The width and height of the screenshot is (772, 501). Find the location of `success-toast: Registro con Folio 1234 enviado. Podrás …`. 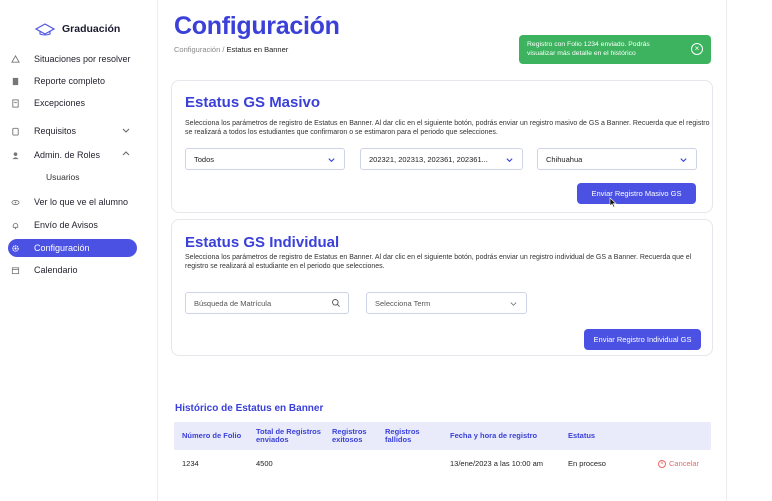

success-toast: Registro con Folio 1234 enviado. Podrás … is located at coordinates (615, 49).